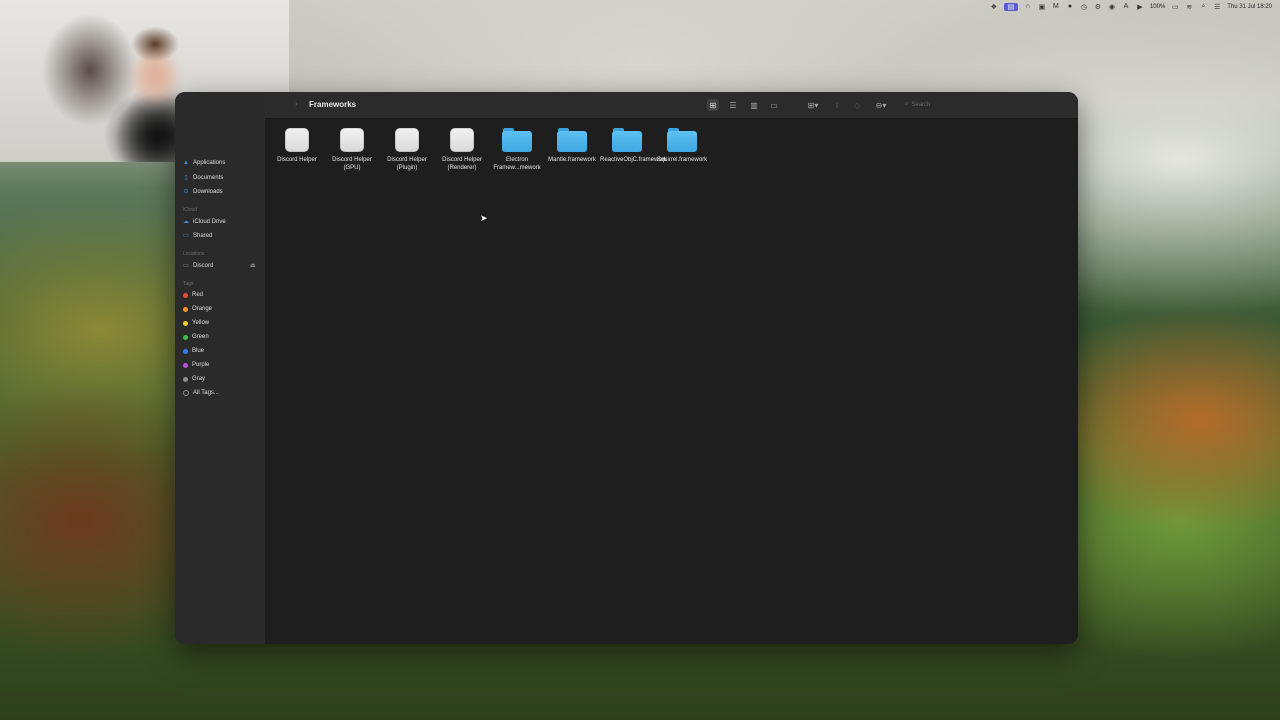 The height and width of the screenshot is (720, 1280). I want to click on dropbox-icon: ❖, so click(994, 7).